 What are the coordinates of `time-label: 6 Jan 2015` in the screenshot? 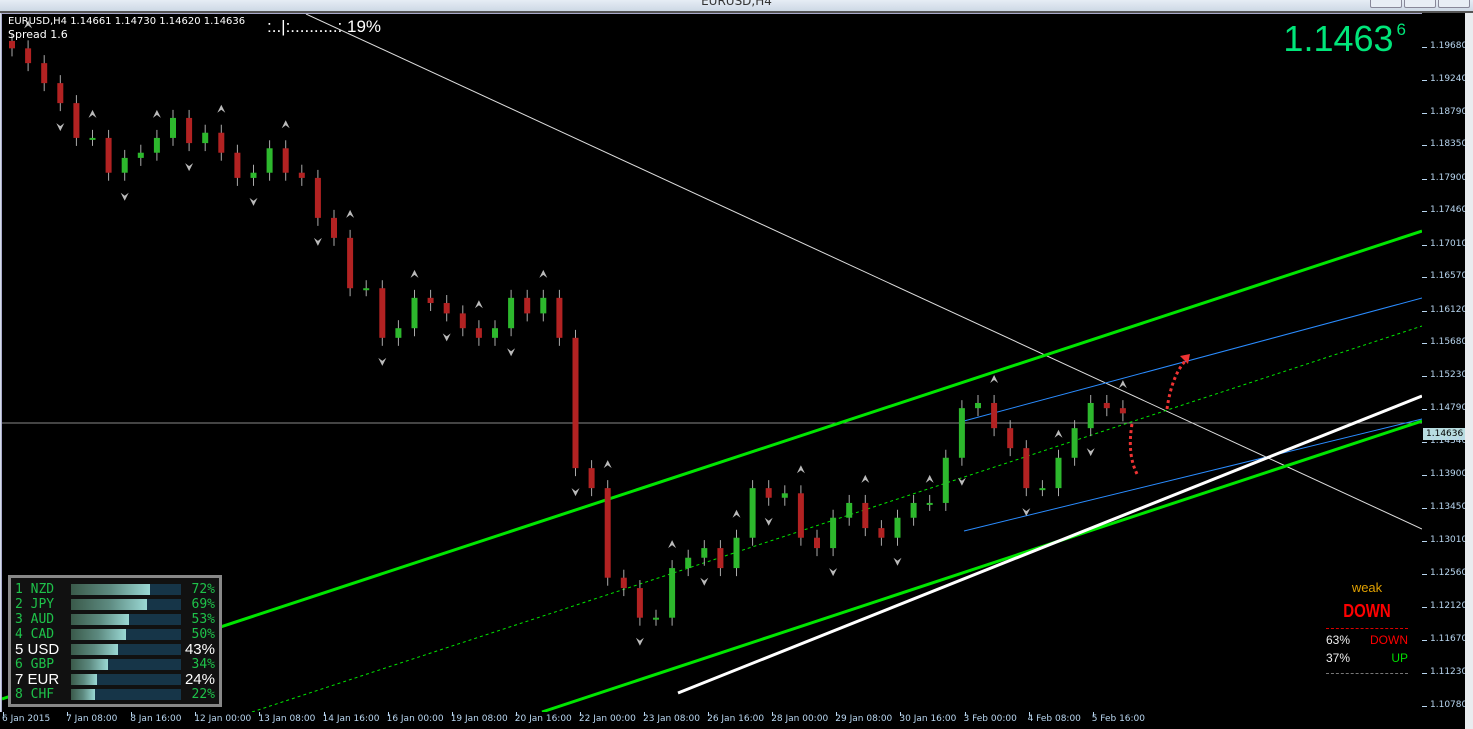 It's located at (26, 719).